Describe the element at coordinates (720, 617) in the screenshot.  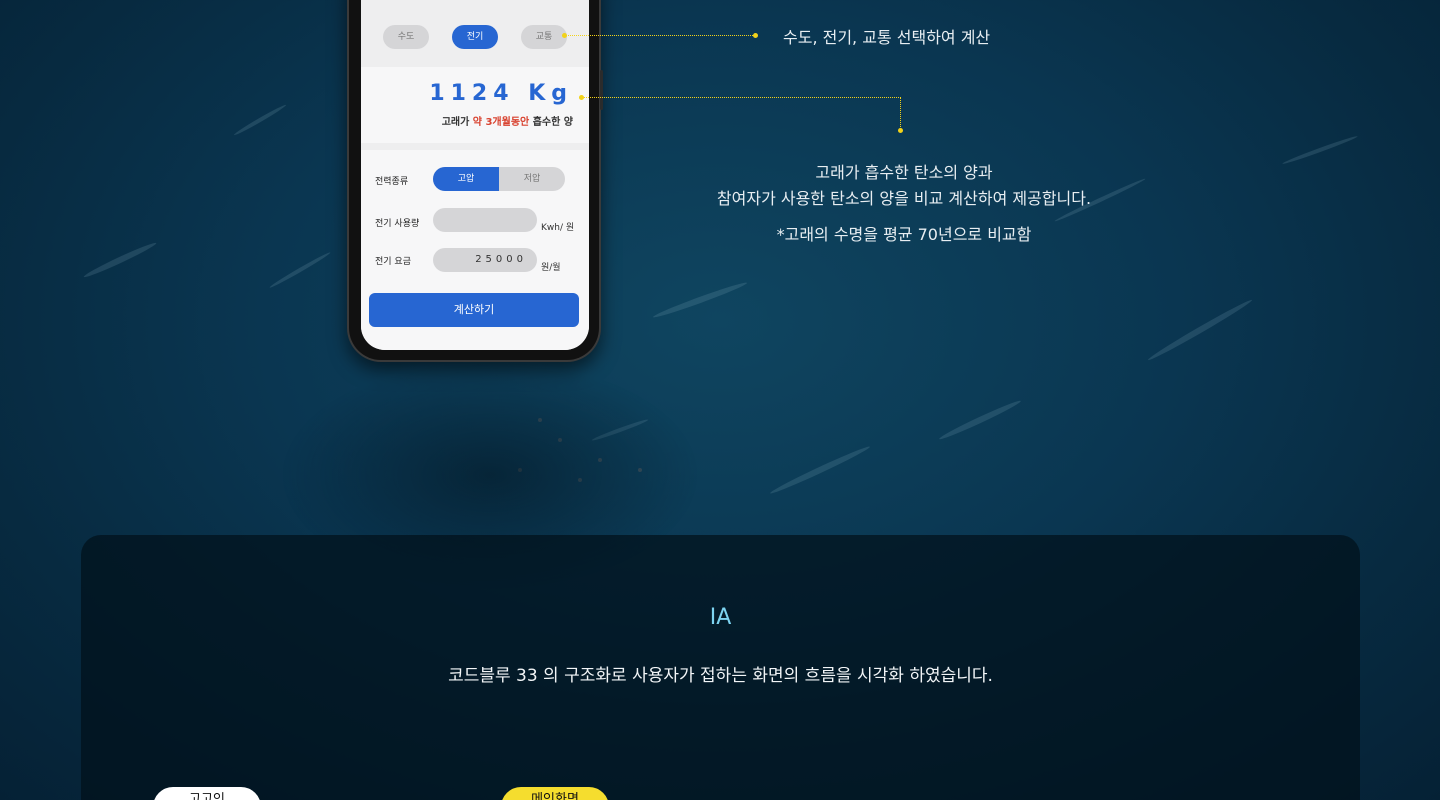
I see `ia-title: IA` at that location.